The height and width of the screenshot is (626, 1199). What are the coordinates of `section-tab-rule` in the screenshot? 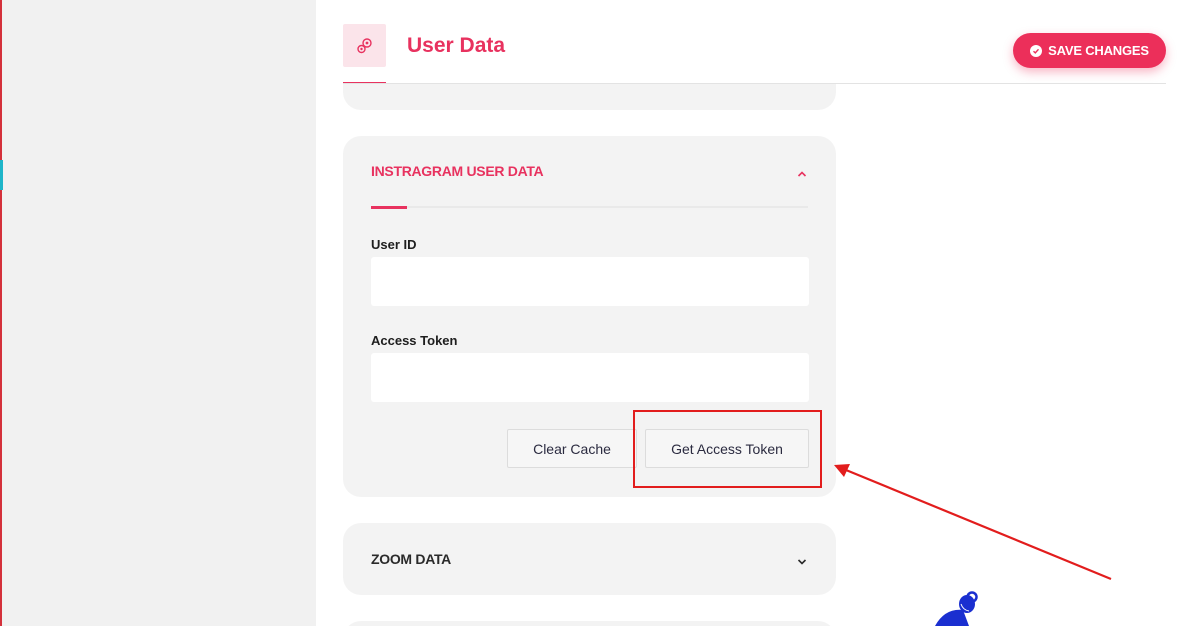 It's located at (589, 207).